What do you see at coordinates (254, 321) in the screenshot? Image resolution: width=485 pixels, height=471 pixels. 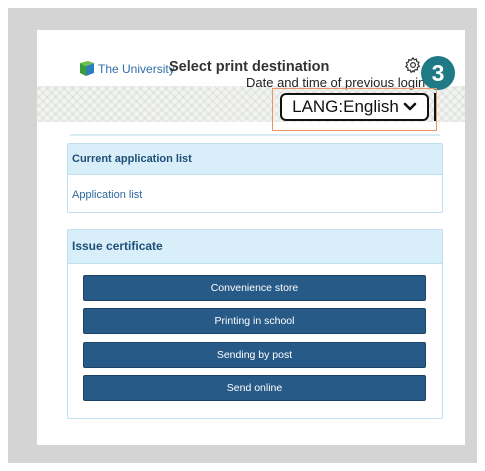 I see `printing-in-school-button: Printing in school` at bounding box center [254, 321].